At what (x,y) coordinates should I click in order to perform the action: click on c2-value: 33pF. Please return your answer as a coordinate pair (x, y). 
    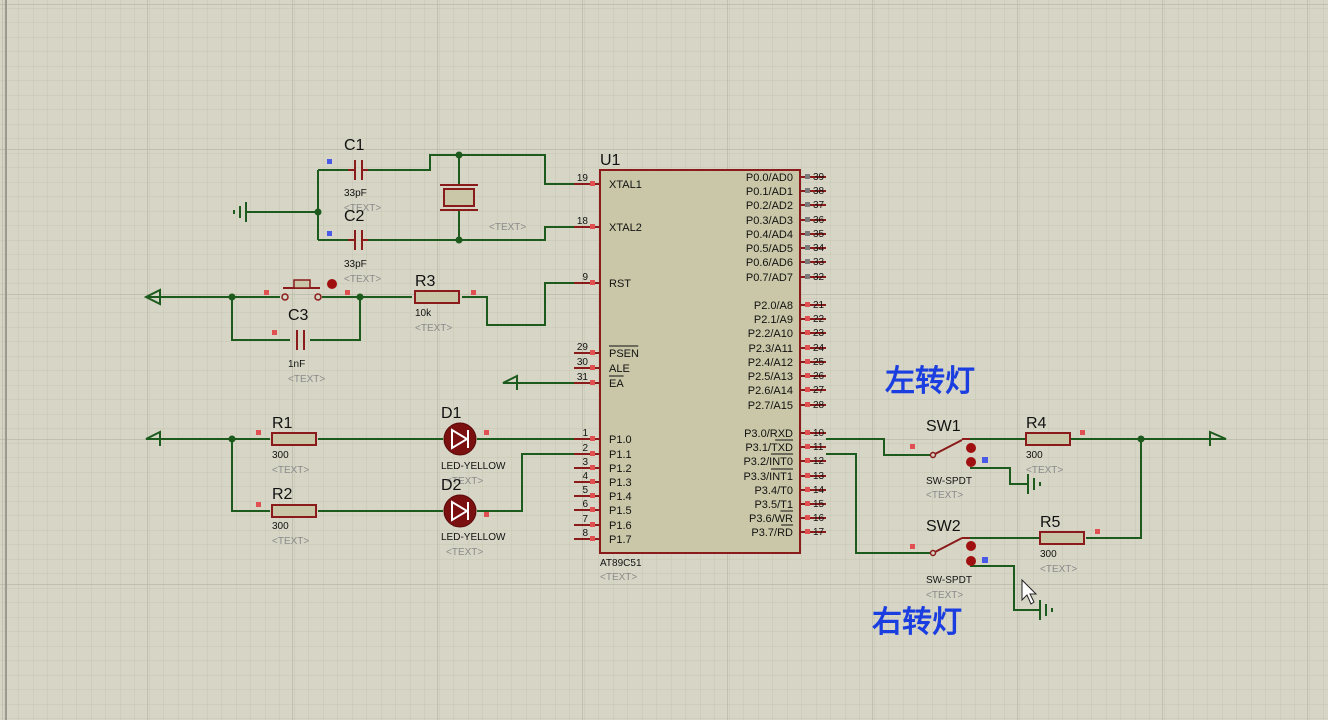
    Looking at the image, I should click on (355, 264).